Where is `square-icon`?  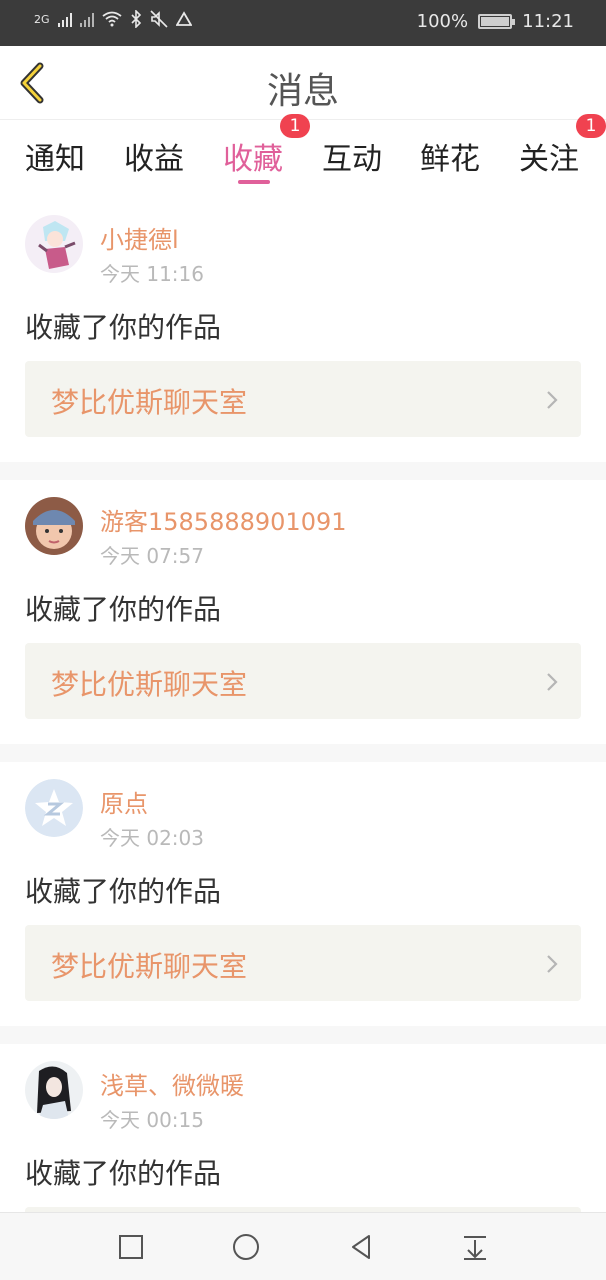
square-icon is located at coordinates (131, 1247).